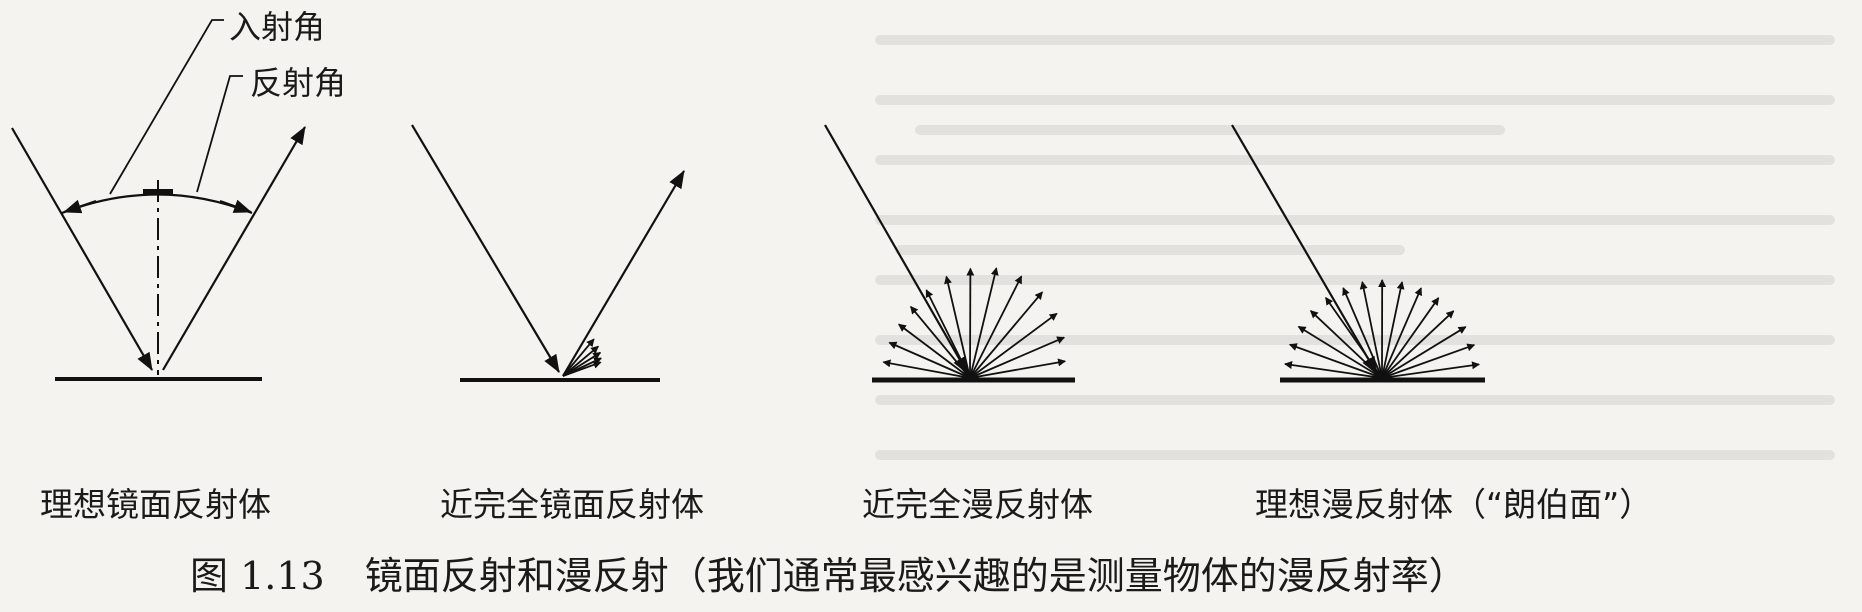  I want to click on panel-ideal-diffuse, so click(1358, 253).